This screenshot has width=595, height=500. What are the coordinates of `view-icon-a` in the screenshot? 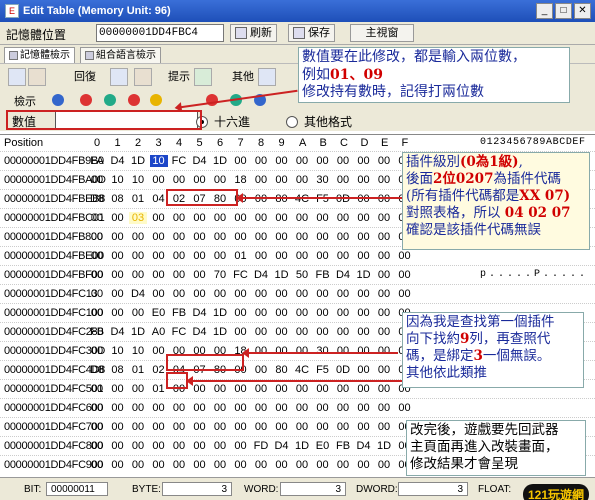 It's located at (58, 100).